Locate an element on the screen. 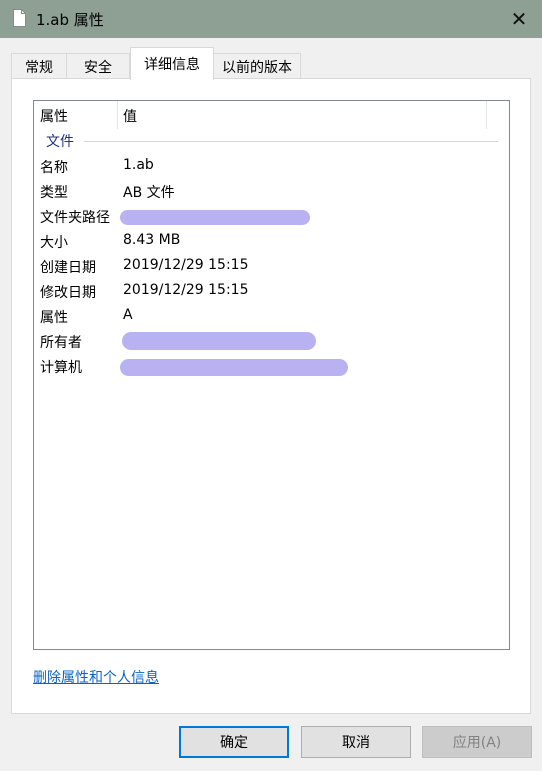 The image size is (542, 771). title-bar: 1.ab 属性 ✕ is located at coordinates (271, 19).